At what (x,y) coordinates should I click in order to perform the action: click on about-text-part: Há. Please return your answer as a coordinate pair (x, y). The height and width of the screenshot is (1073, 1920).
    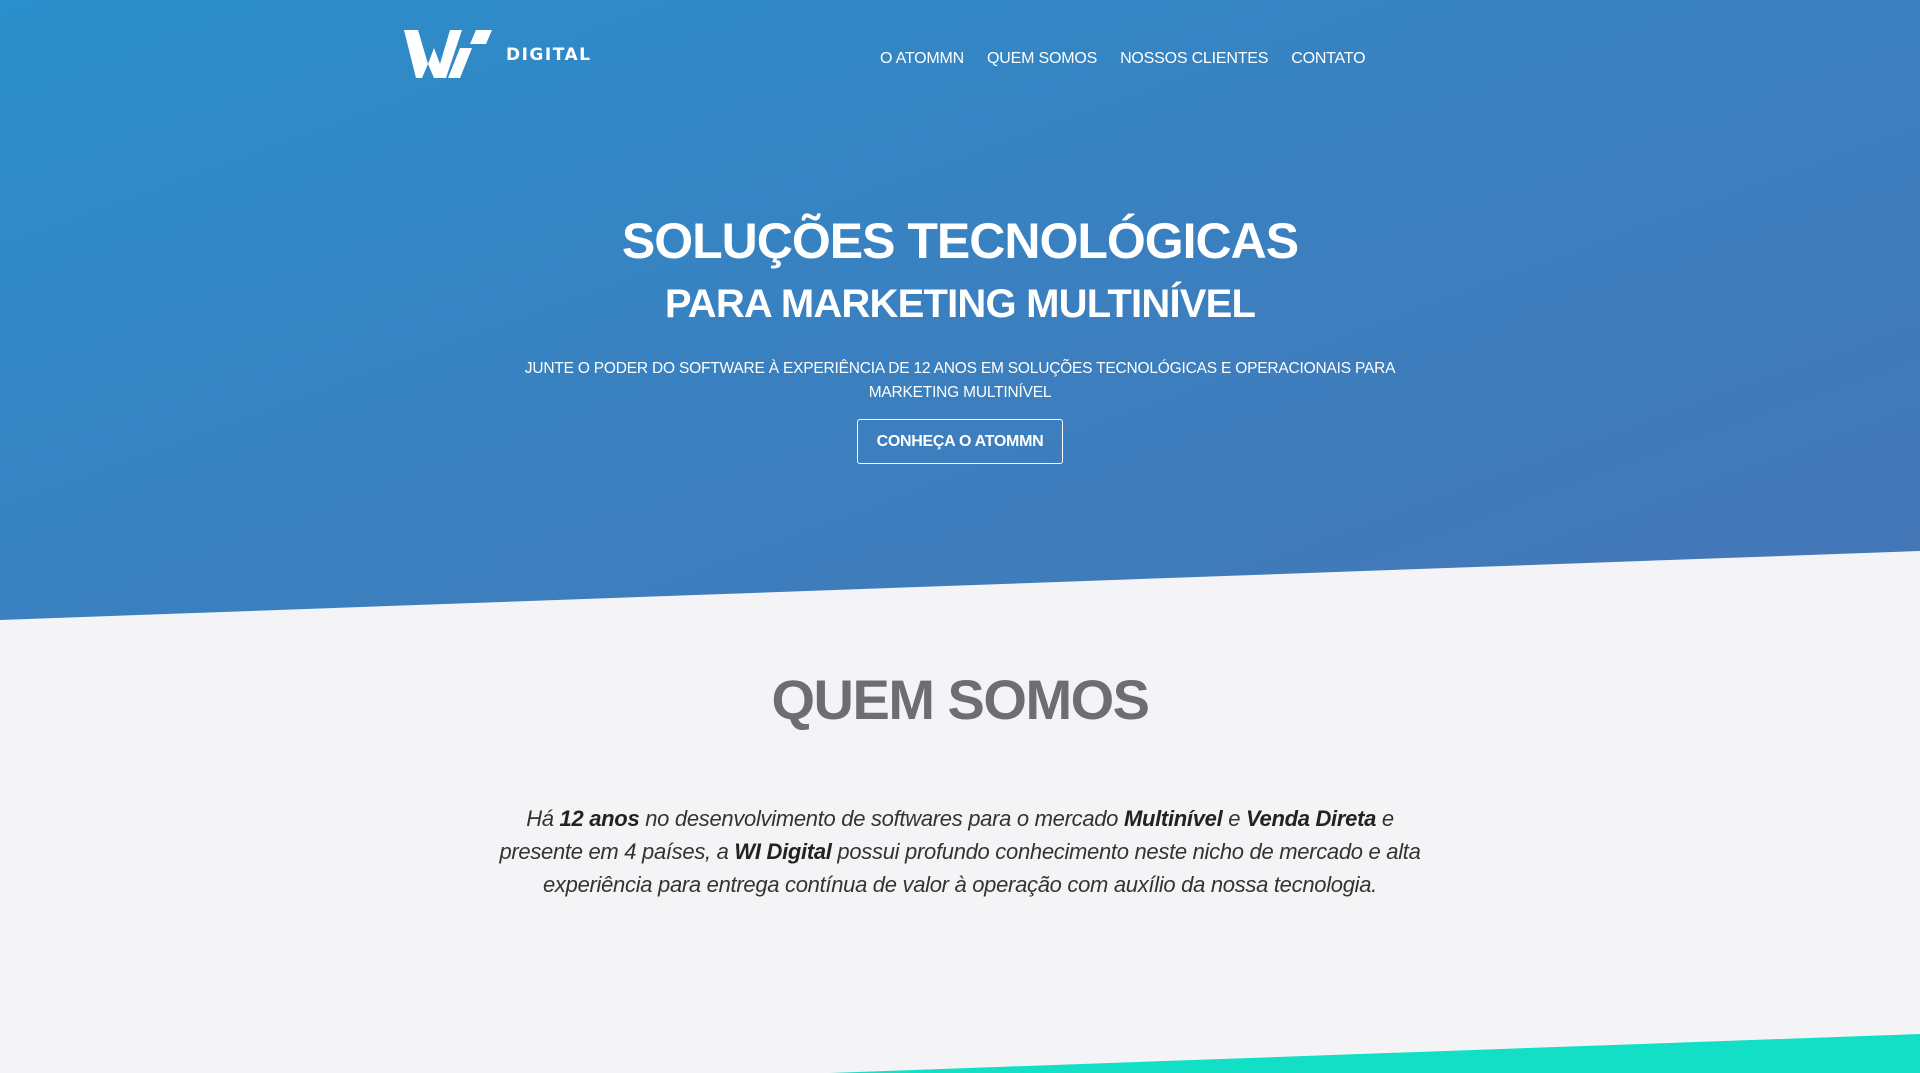
    Looking at the image, I should click on (543, 818).